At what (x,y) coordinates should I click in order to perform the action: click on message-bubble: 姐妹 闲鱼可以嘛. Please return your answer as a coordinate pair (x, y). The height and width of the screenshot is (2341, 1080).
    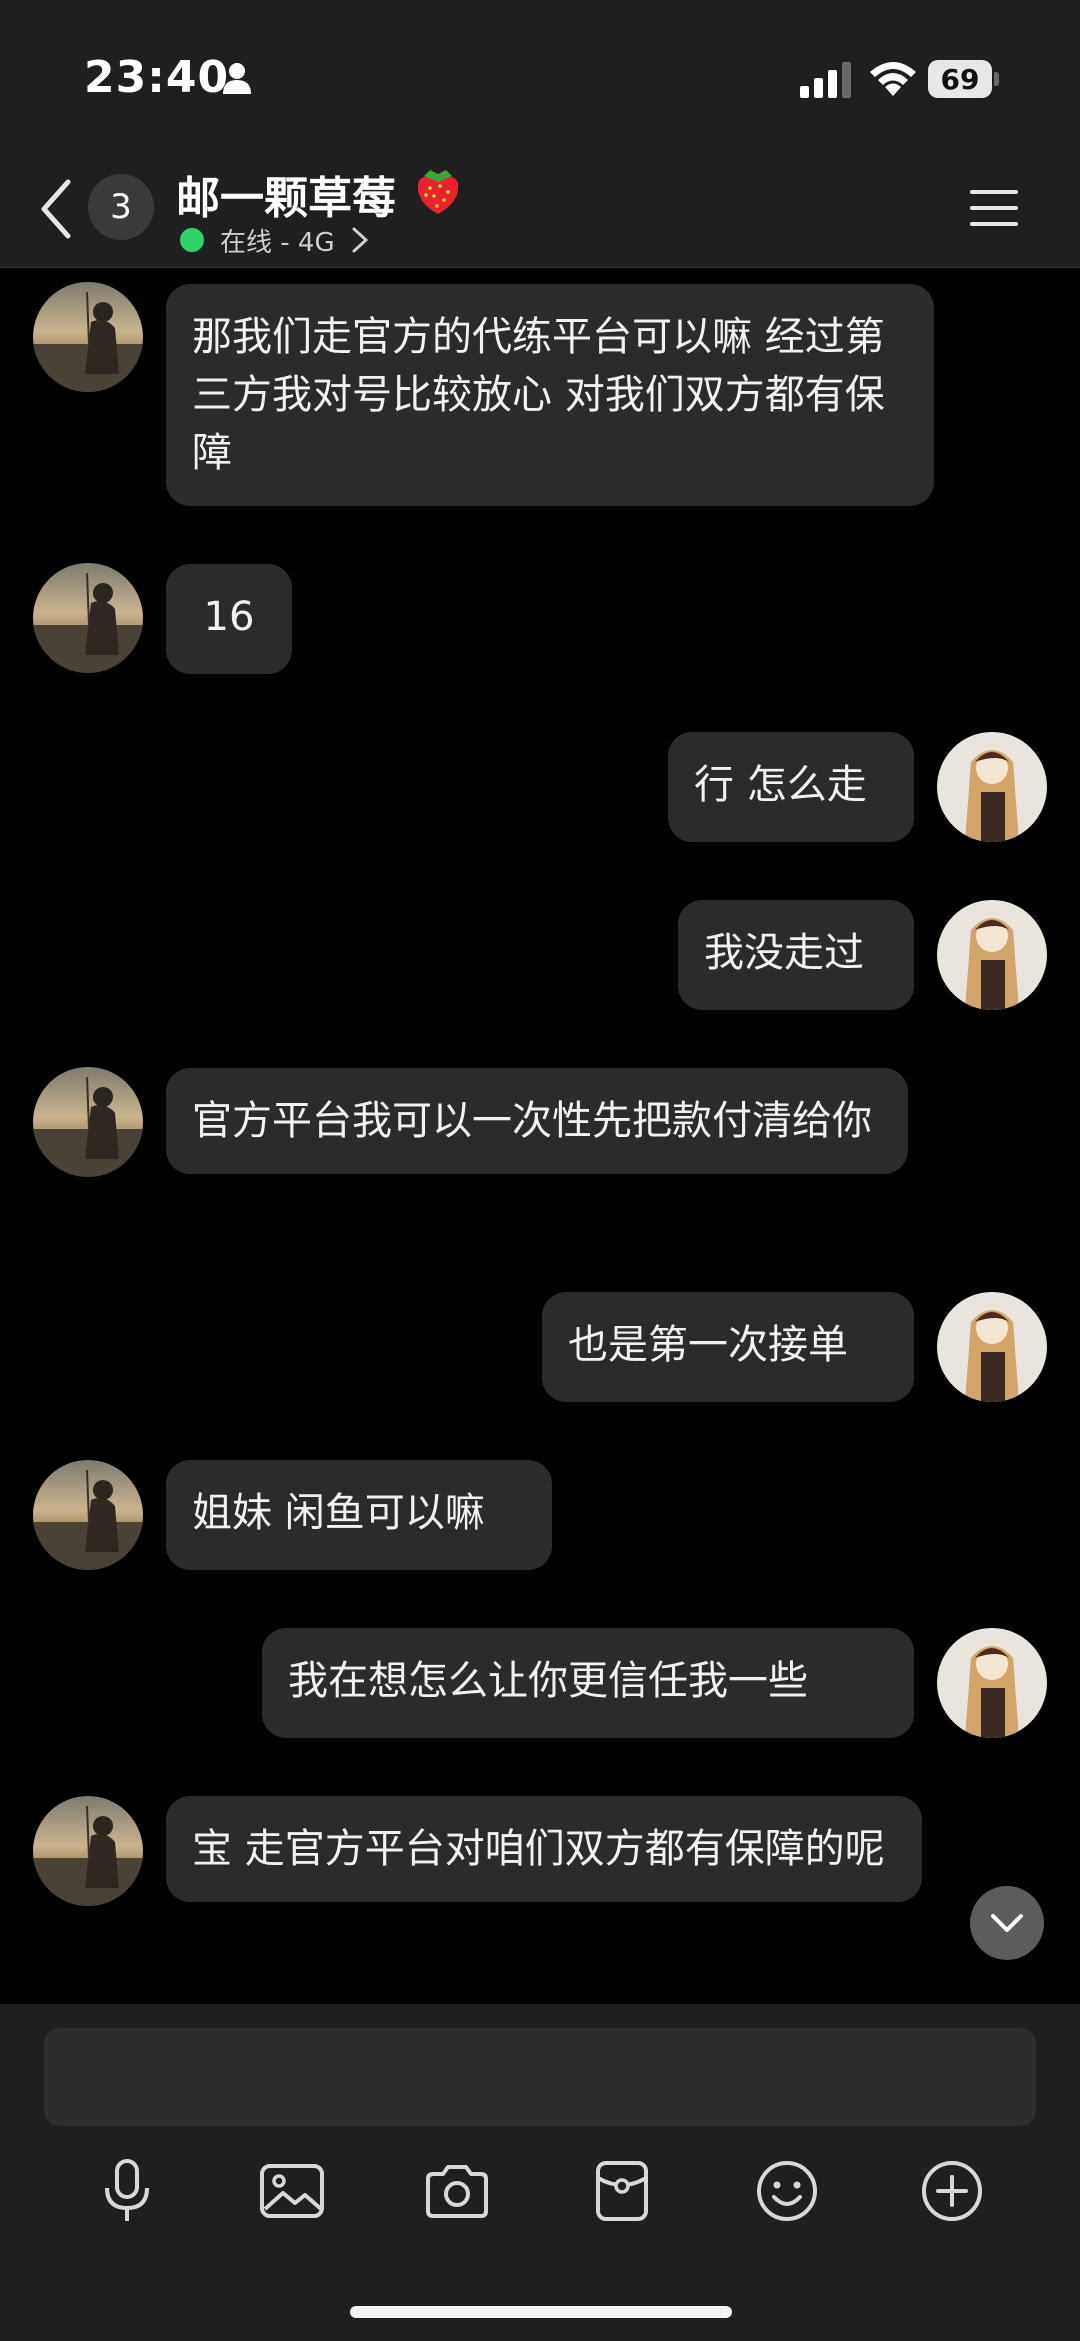
    Looking at the image, I should click on (359, 1515).